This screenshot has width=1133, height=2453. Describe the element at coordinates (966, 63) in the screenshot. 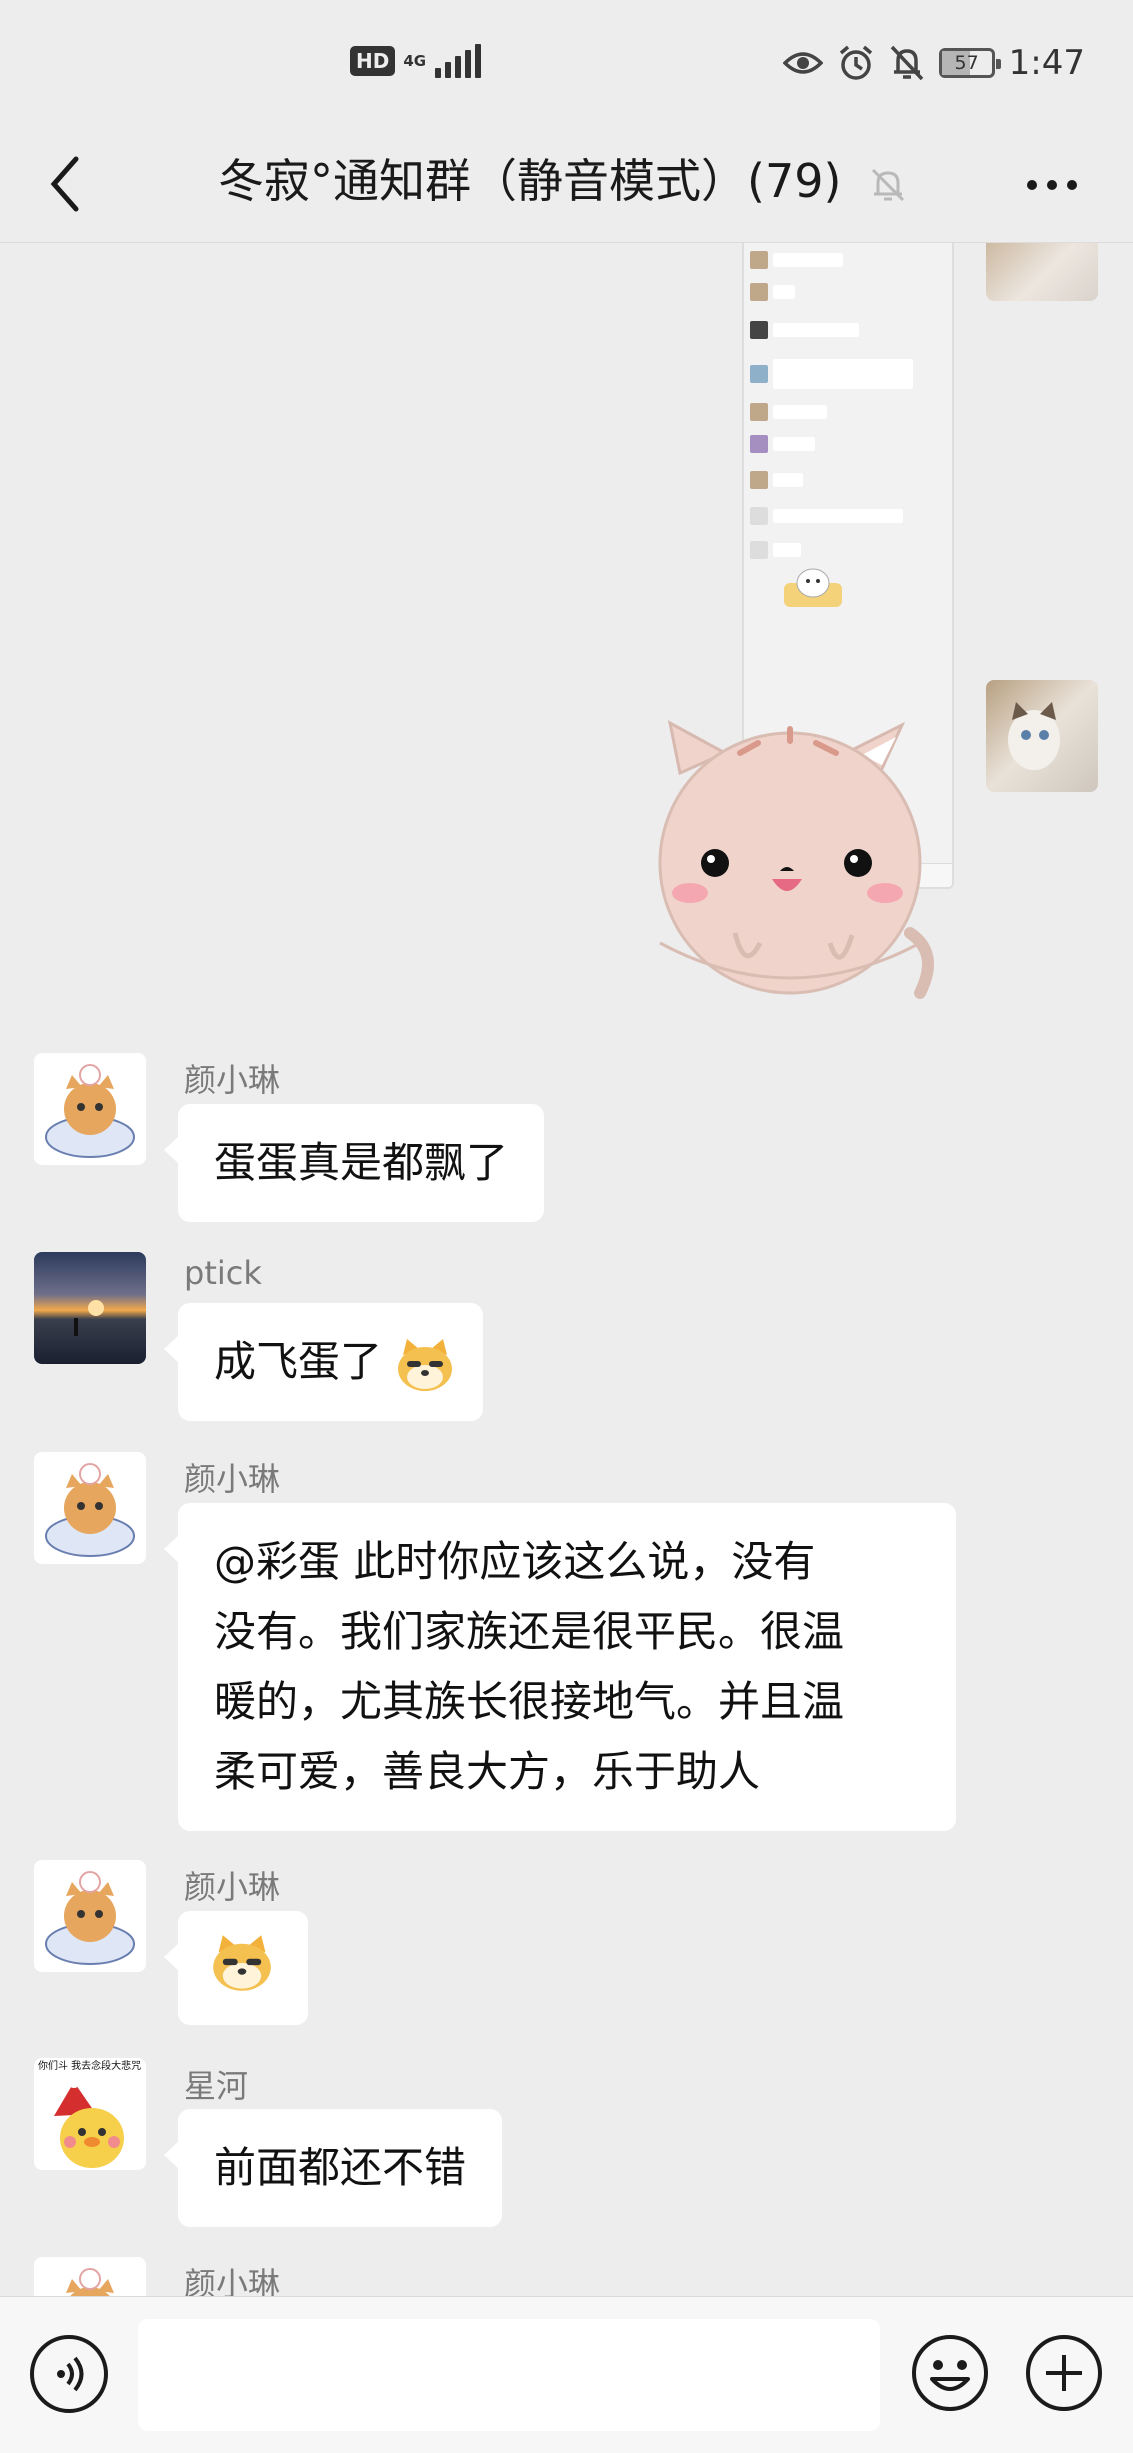

I see `battery-level: 57` at that location.